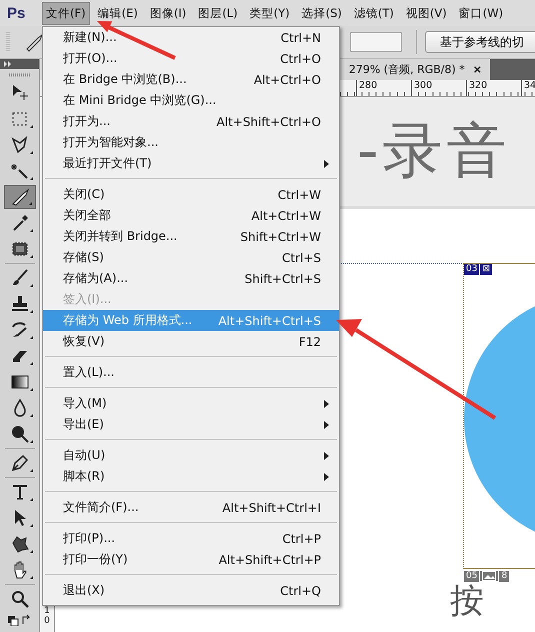 The image size is (535, 632). Describe the element at coordinates (191, 476) in the screenshot. I see `menu-item: 脚本(R)` at that location.